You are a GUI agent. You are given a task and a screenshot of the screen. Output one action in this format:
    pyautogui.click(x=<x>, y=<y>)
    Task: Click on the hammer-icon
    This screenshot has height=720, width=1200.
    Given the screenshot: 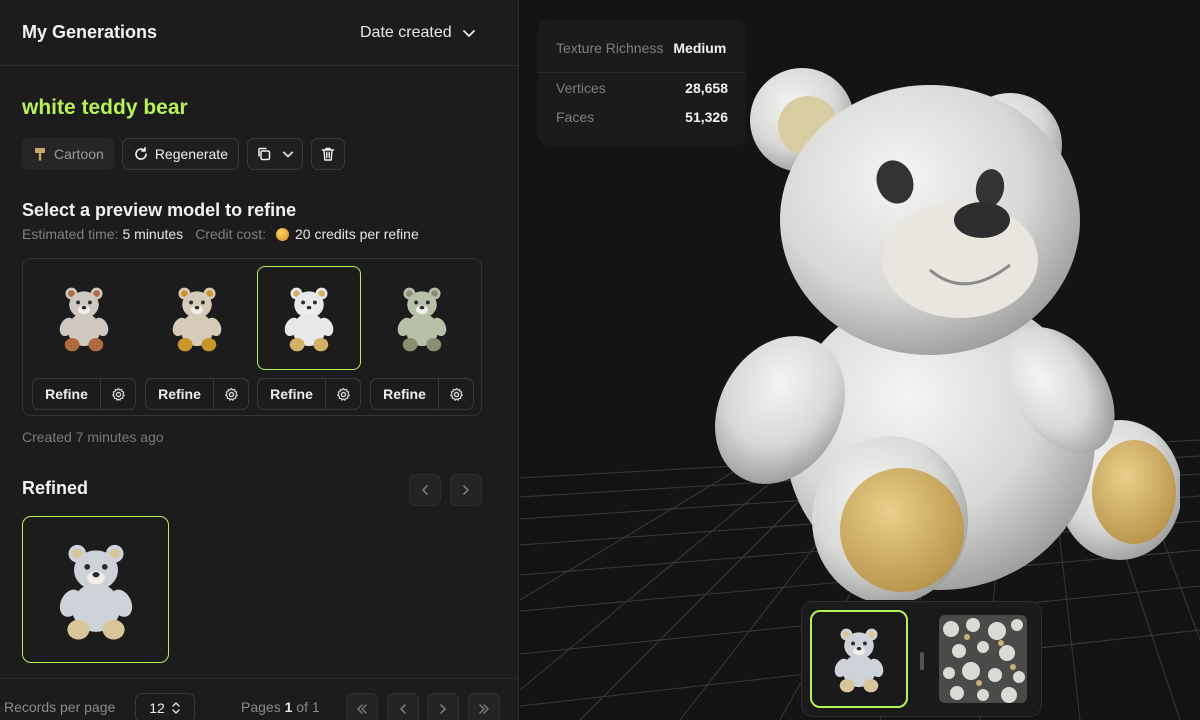 What is the action you would take?
    pyautogui.click(x=40, y=154)
    